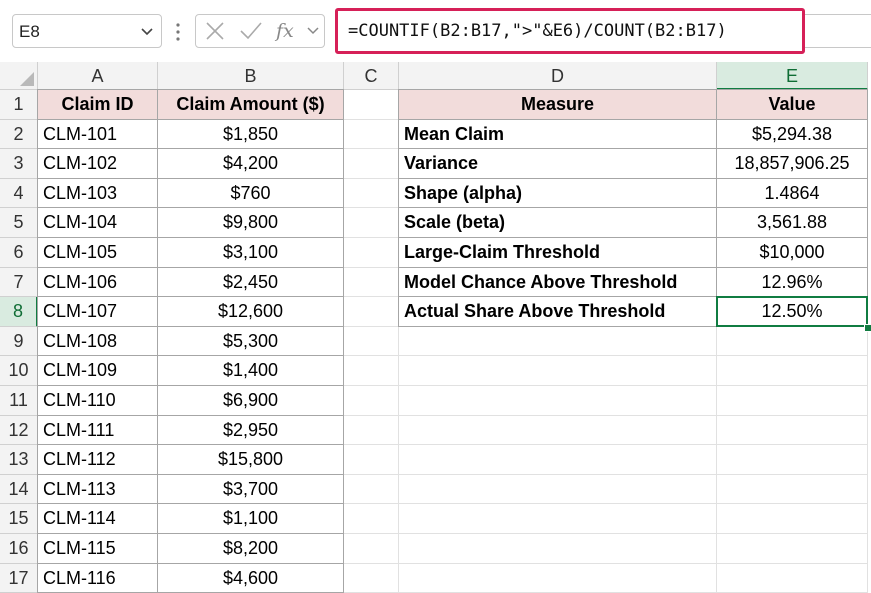 This screenshot has height=593, width=871. I want to click on measure-name-cell: Model Chance Above Threshold, so click(557, 282).